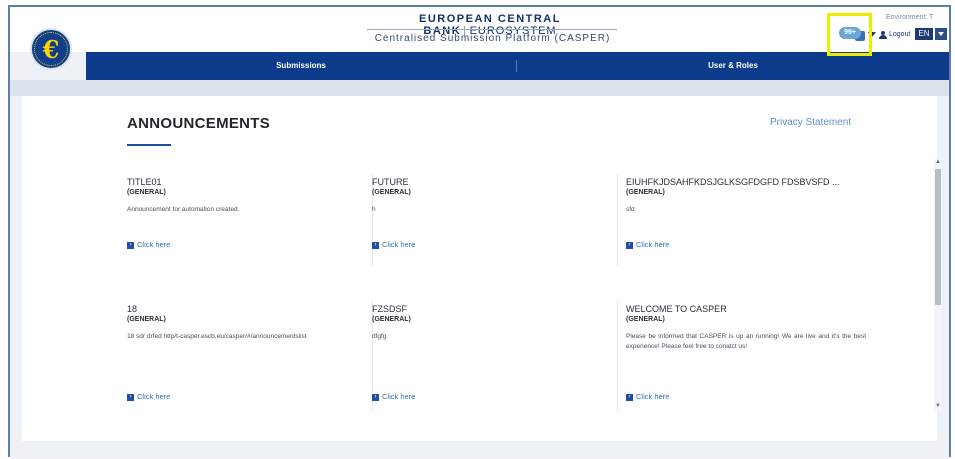 Image resolution: width=955 pixels, height=459 pixels. Describe the element at coordinates (492, 217) in the screenshot. I see `announcement-card: FUTURE (GENERAL) h › Click here` at that location.